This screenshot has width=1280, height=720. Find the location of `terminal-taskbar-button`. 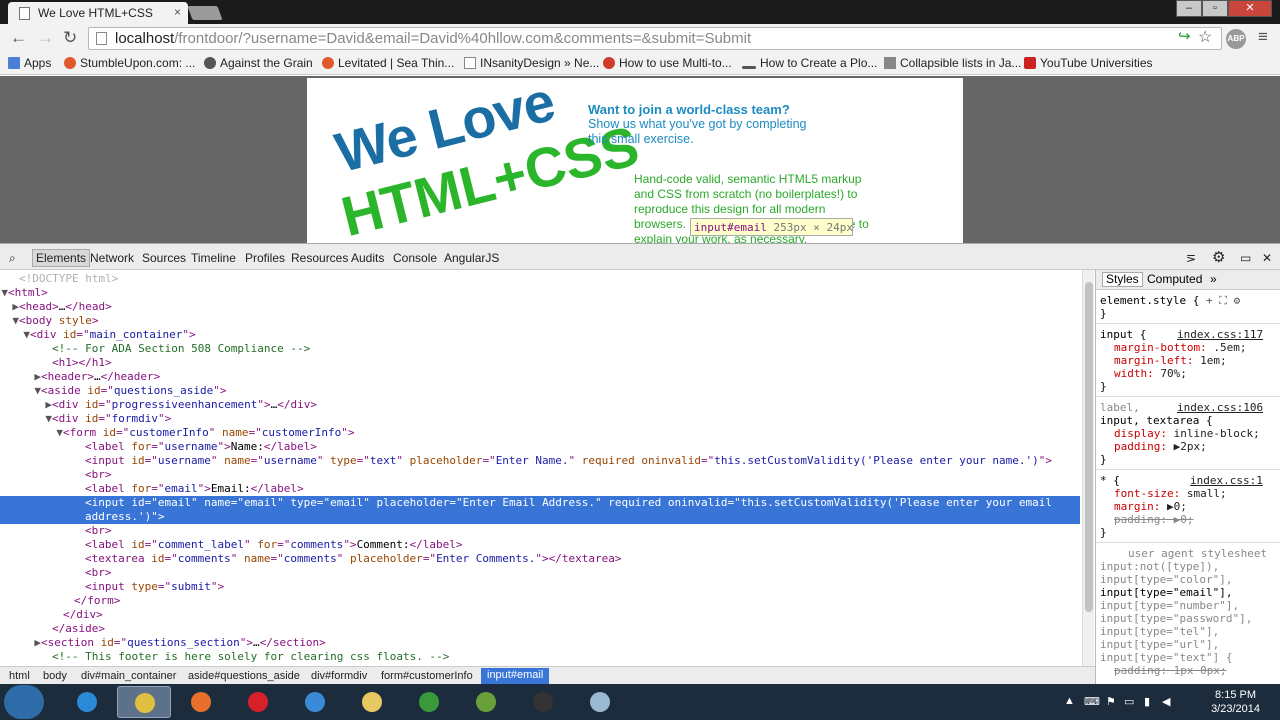

terminal-taskbar-button is located at coordinates (429, 702).